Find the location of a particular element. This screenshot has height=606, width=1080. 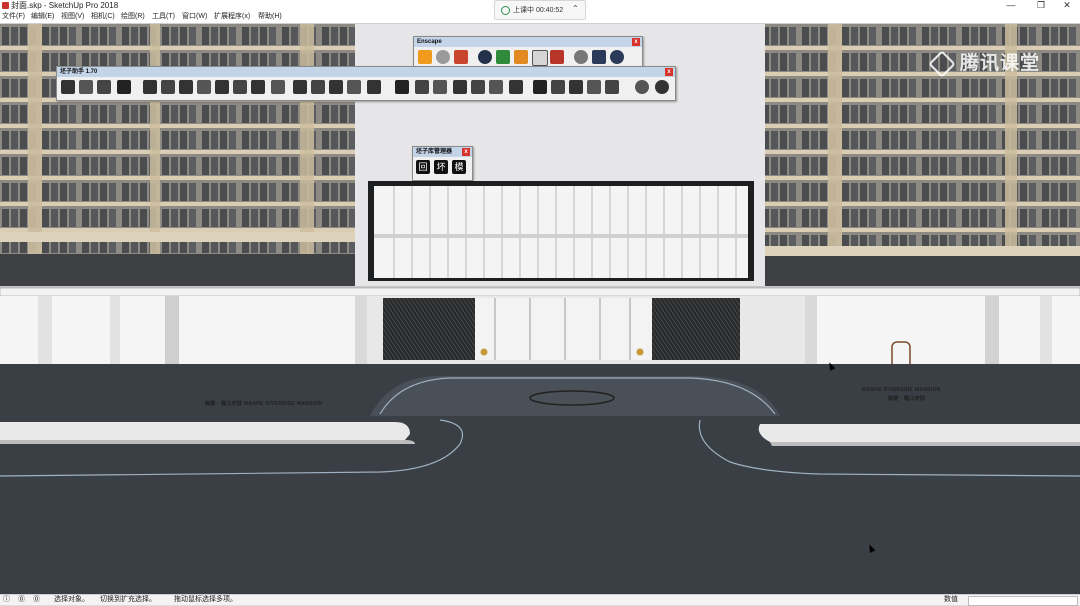

grid-tool-icon is located at coordinates (496, 87).